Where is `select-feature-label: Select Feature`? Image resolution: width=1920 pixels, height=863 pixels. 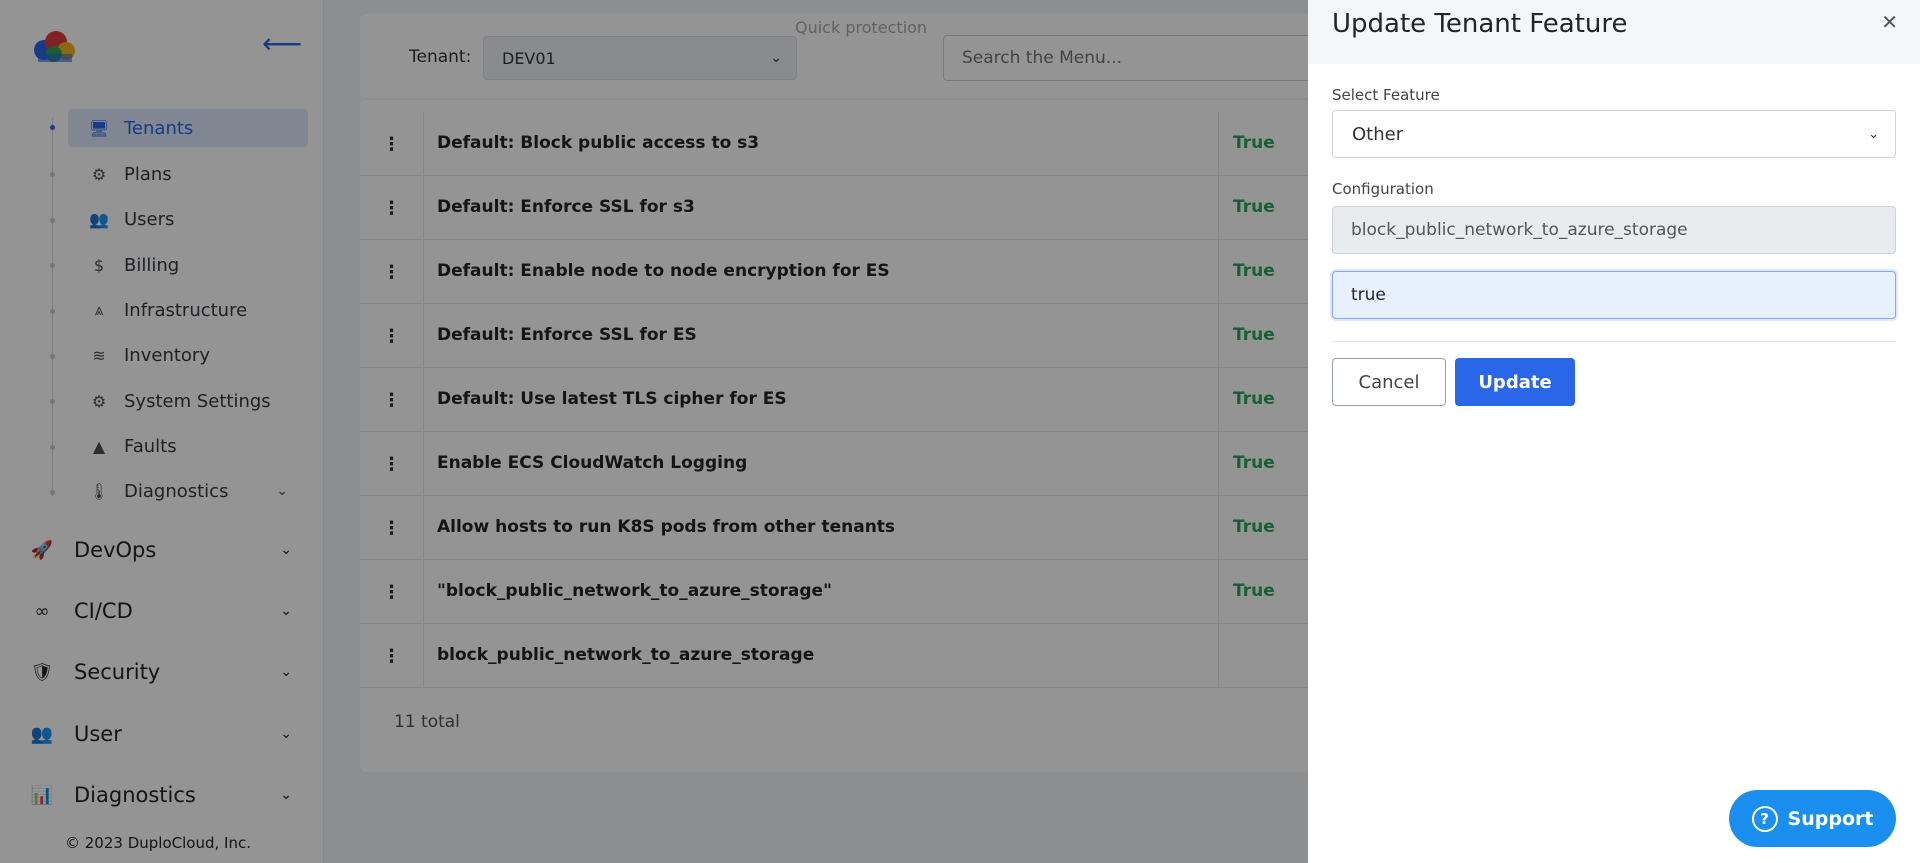 select-feature-label: Select Feature is located at coordinates (1386, 95).